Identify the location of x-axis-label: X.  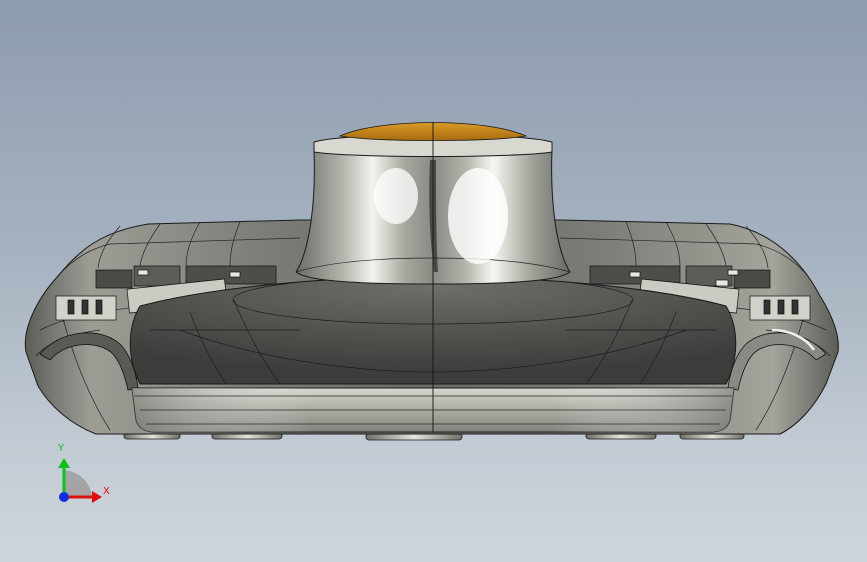
(106, 491).